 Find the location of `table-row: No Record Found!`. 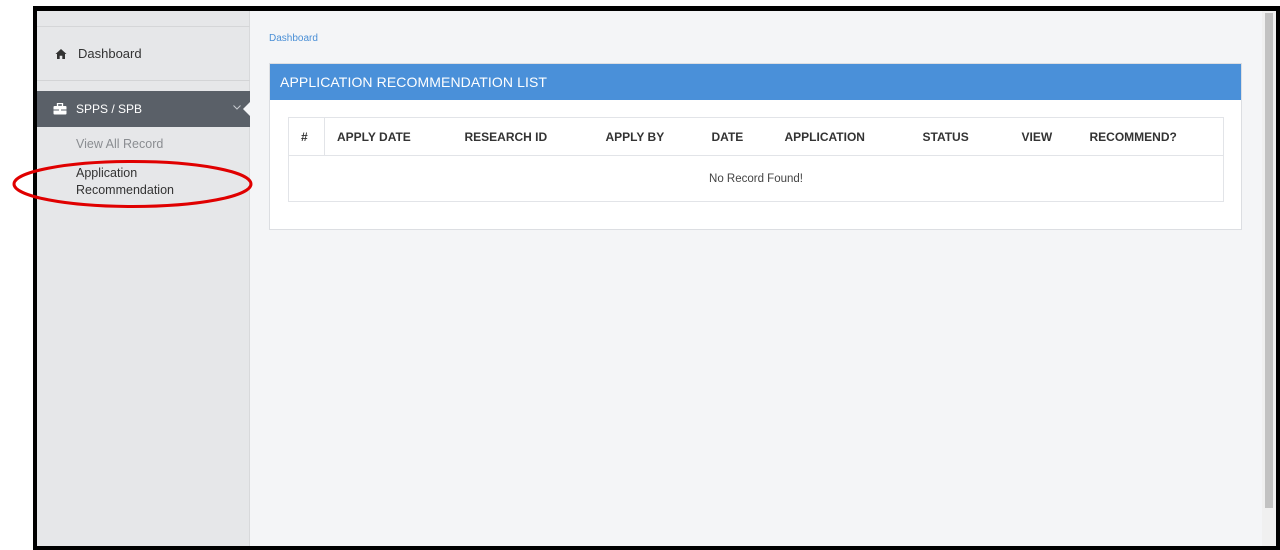

table-row: No Record Found! is located at coordinates (756, 178).